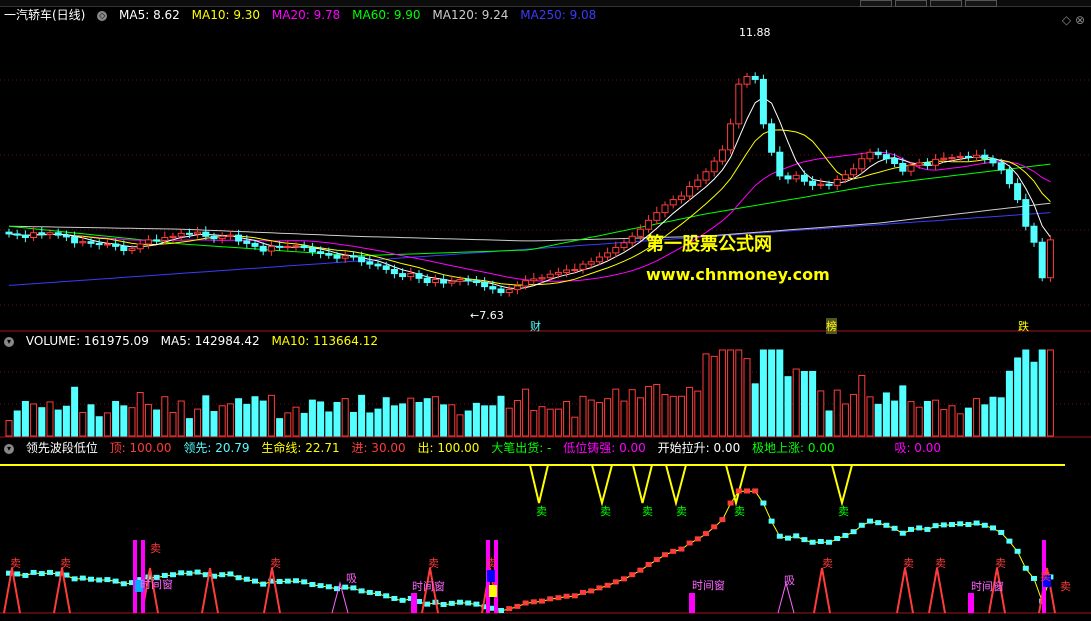 Image resolution: width=1091 pixels, height=621 pixels. I want to click on ma10-value: MA10: 9.30, so click(226, 15).